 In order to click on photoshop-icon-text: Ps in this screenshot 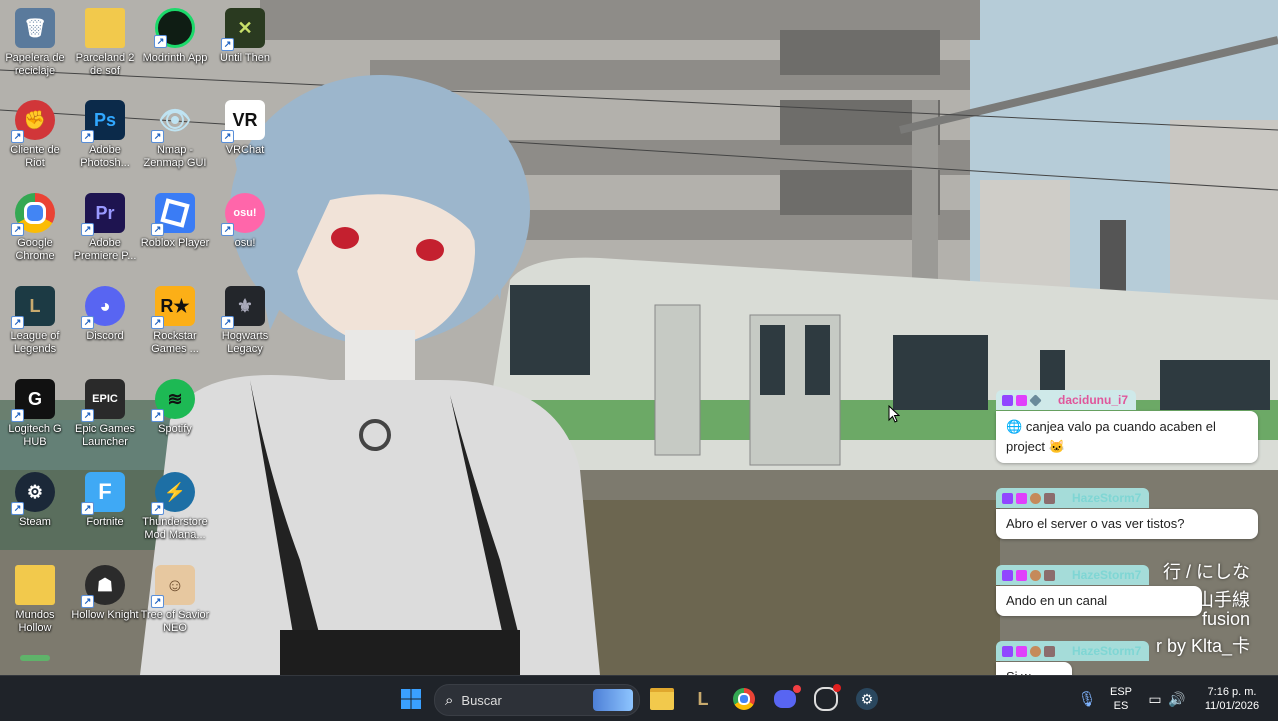, I will do `click(105, 119)`.